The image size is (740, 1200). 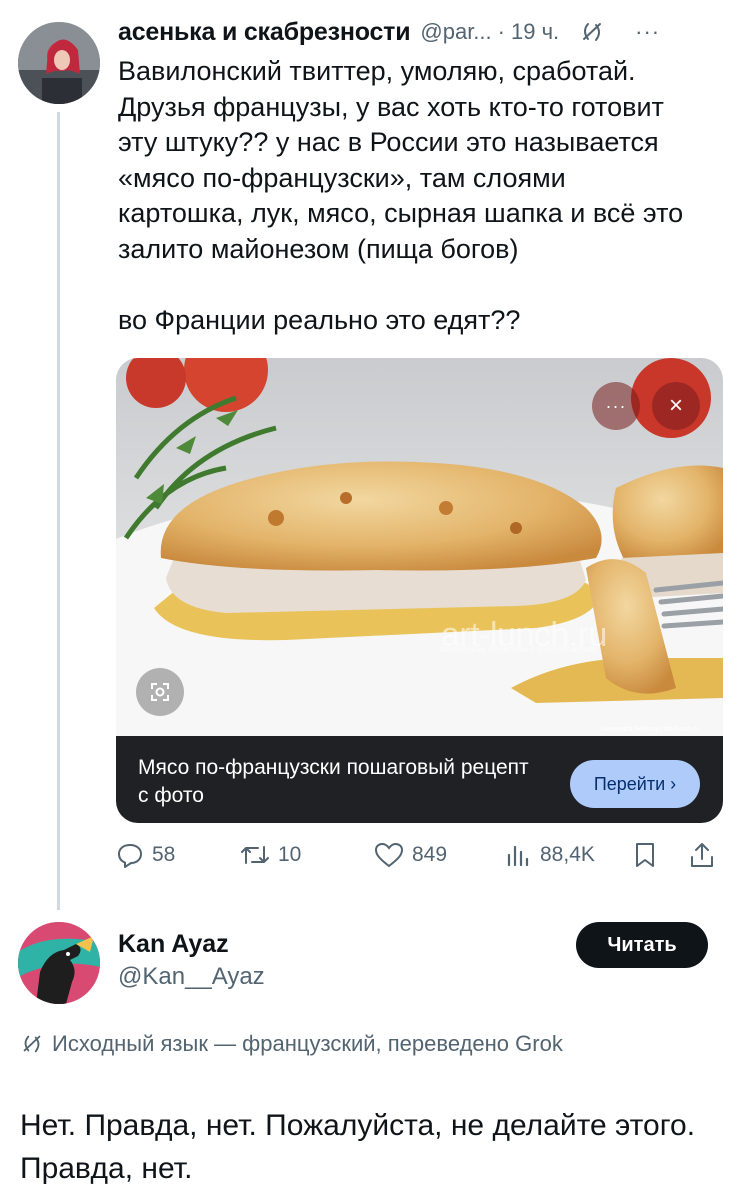 What do you see at coordinates (647, 32) in the screenshot?
I see `more-options-icon: ···` at bounding box center [647, 32].